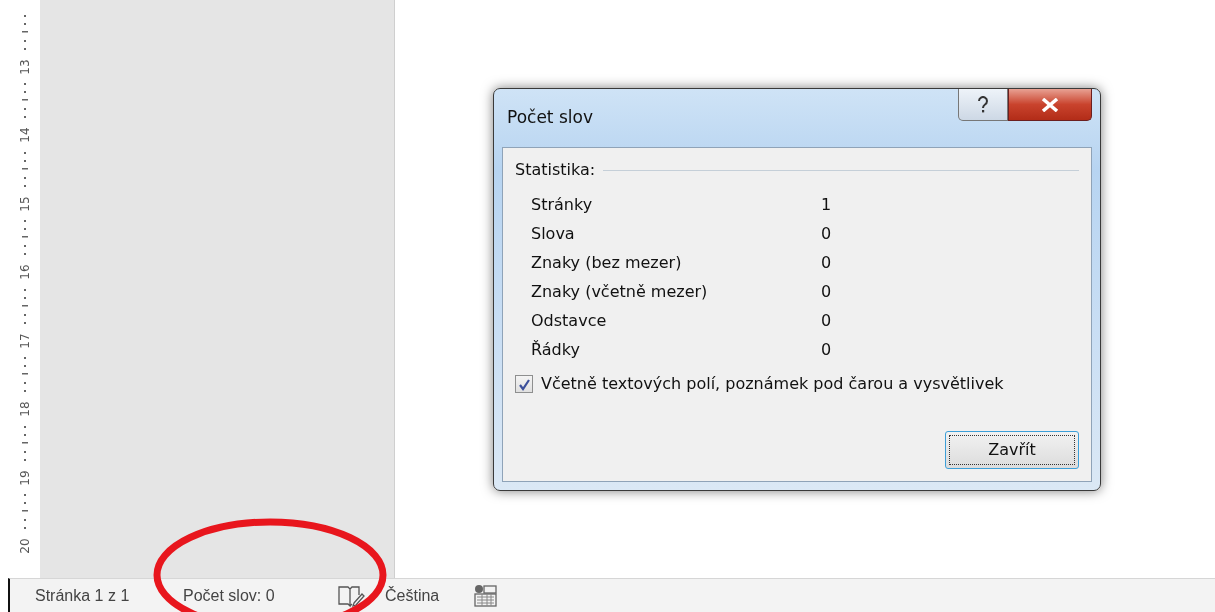 The width and height of the screenshot is (1215, 612). I want to click on close-icon, so click(1050, 104).